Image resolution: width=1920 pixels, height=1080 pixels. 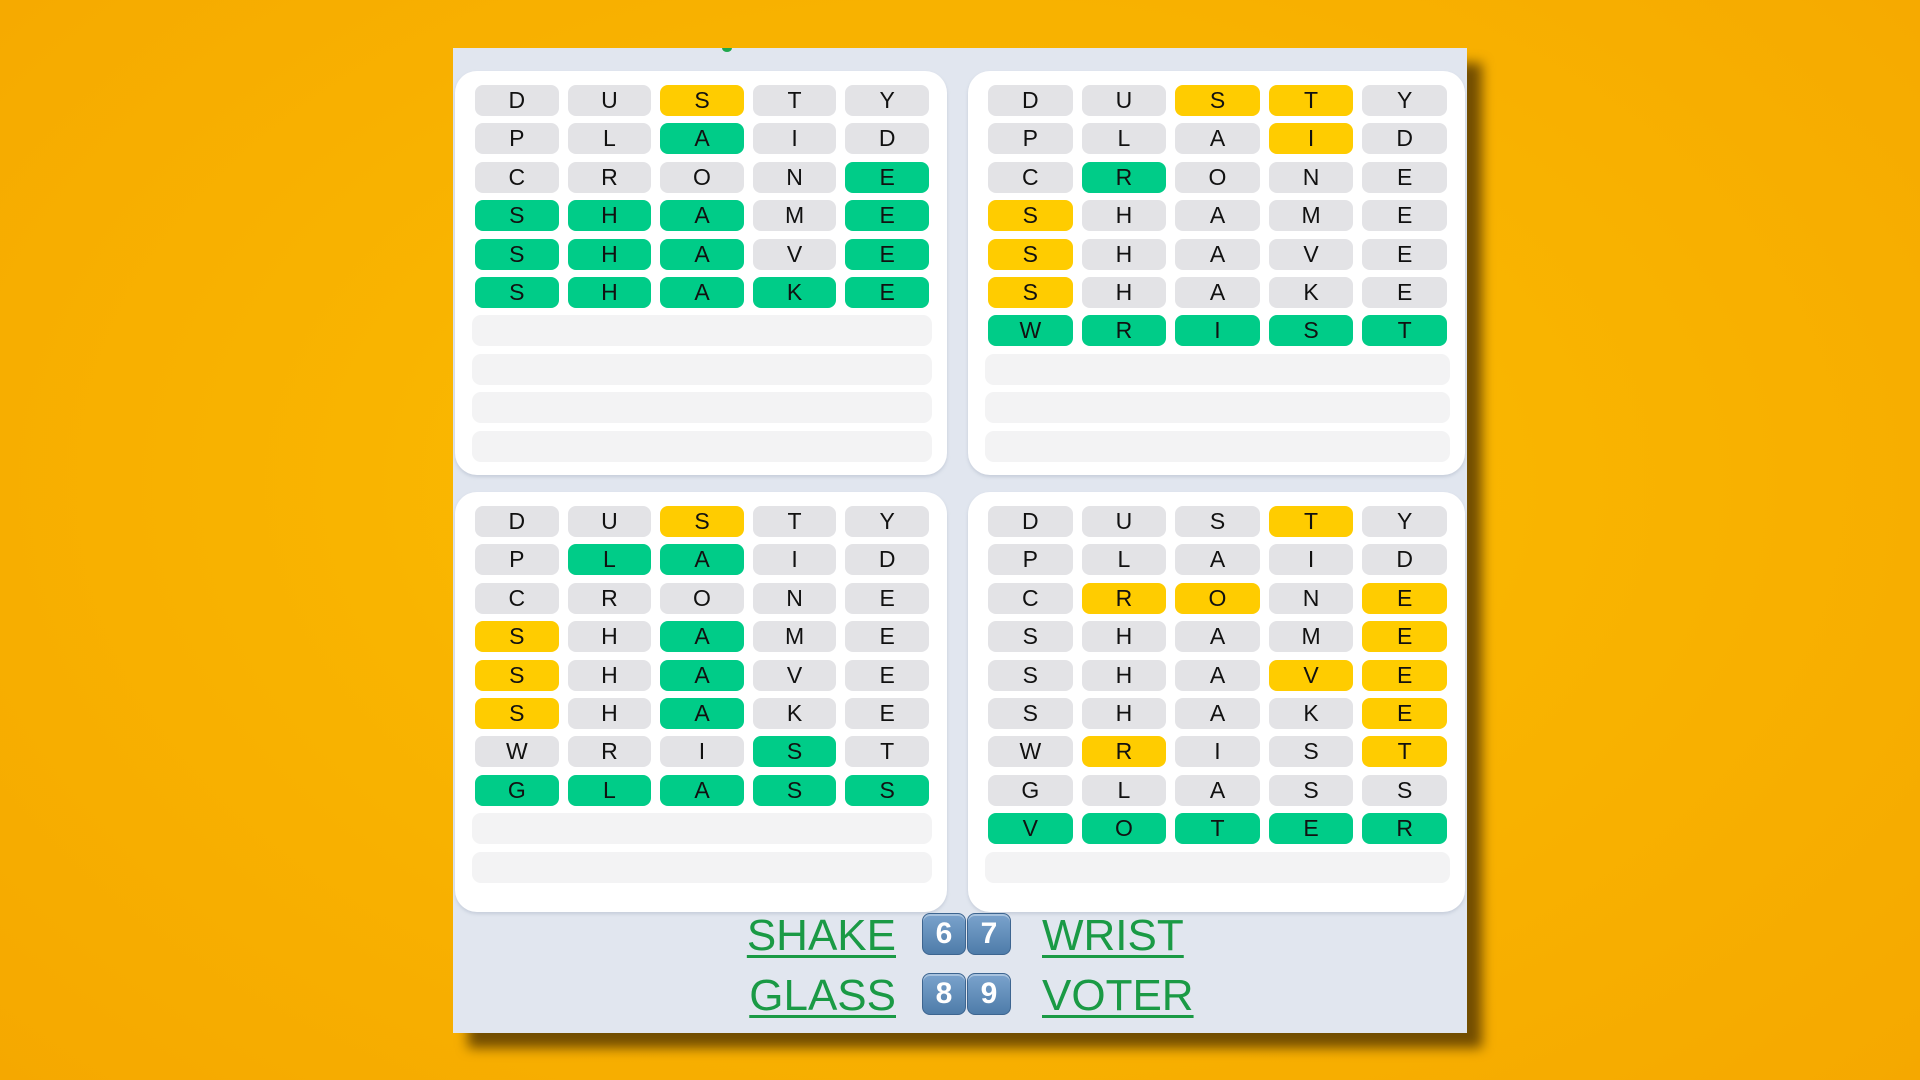 I want to click on guess-row: PLAID, so click(x=702, y=139).